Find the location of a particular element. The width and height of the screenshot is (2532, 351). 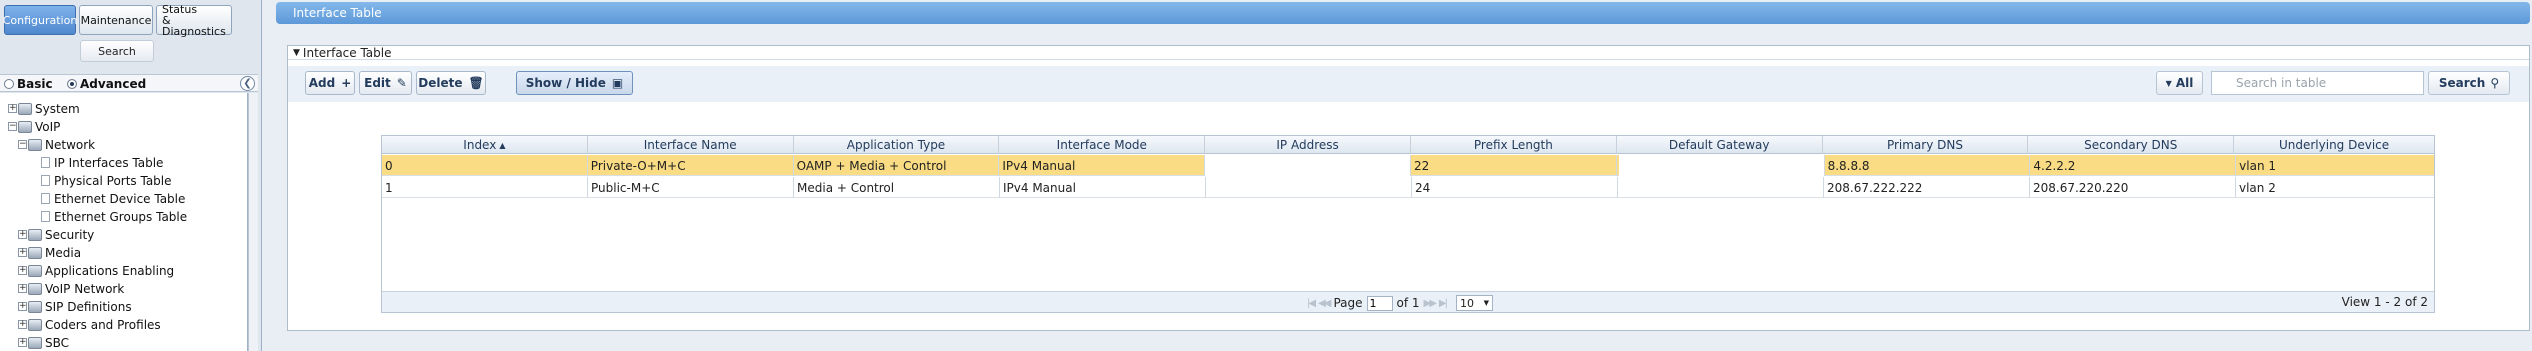

tree-item-voip-network: + VoIP Network is located at coordinates (71, 288).